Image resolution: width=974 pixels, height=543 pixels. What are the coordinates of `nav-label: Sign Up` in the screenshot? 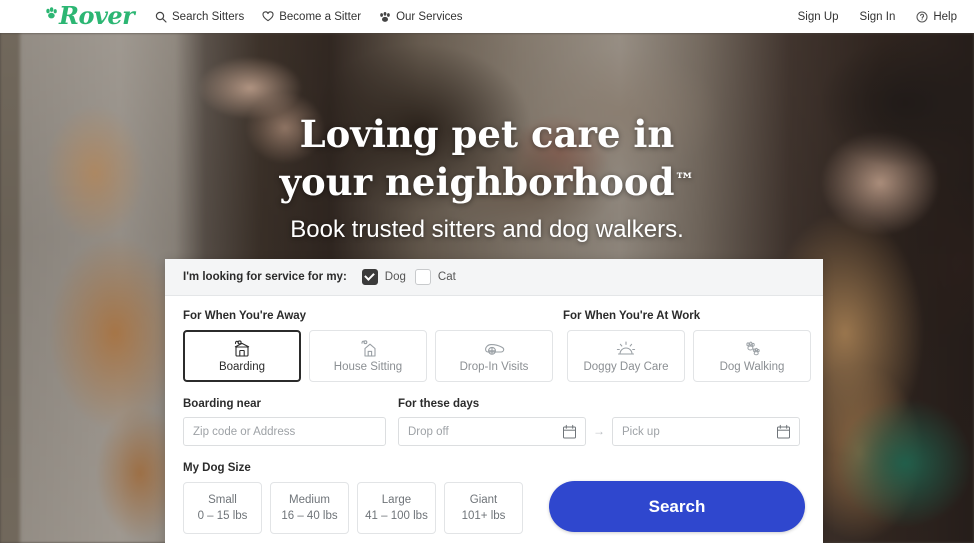 It's located at (818, 16).